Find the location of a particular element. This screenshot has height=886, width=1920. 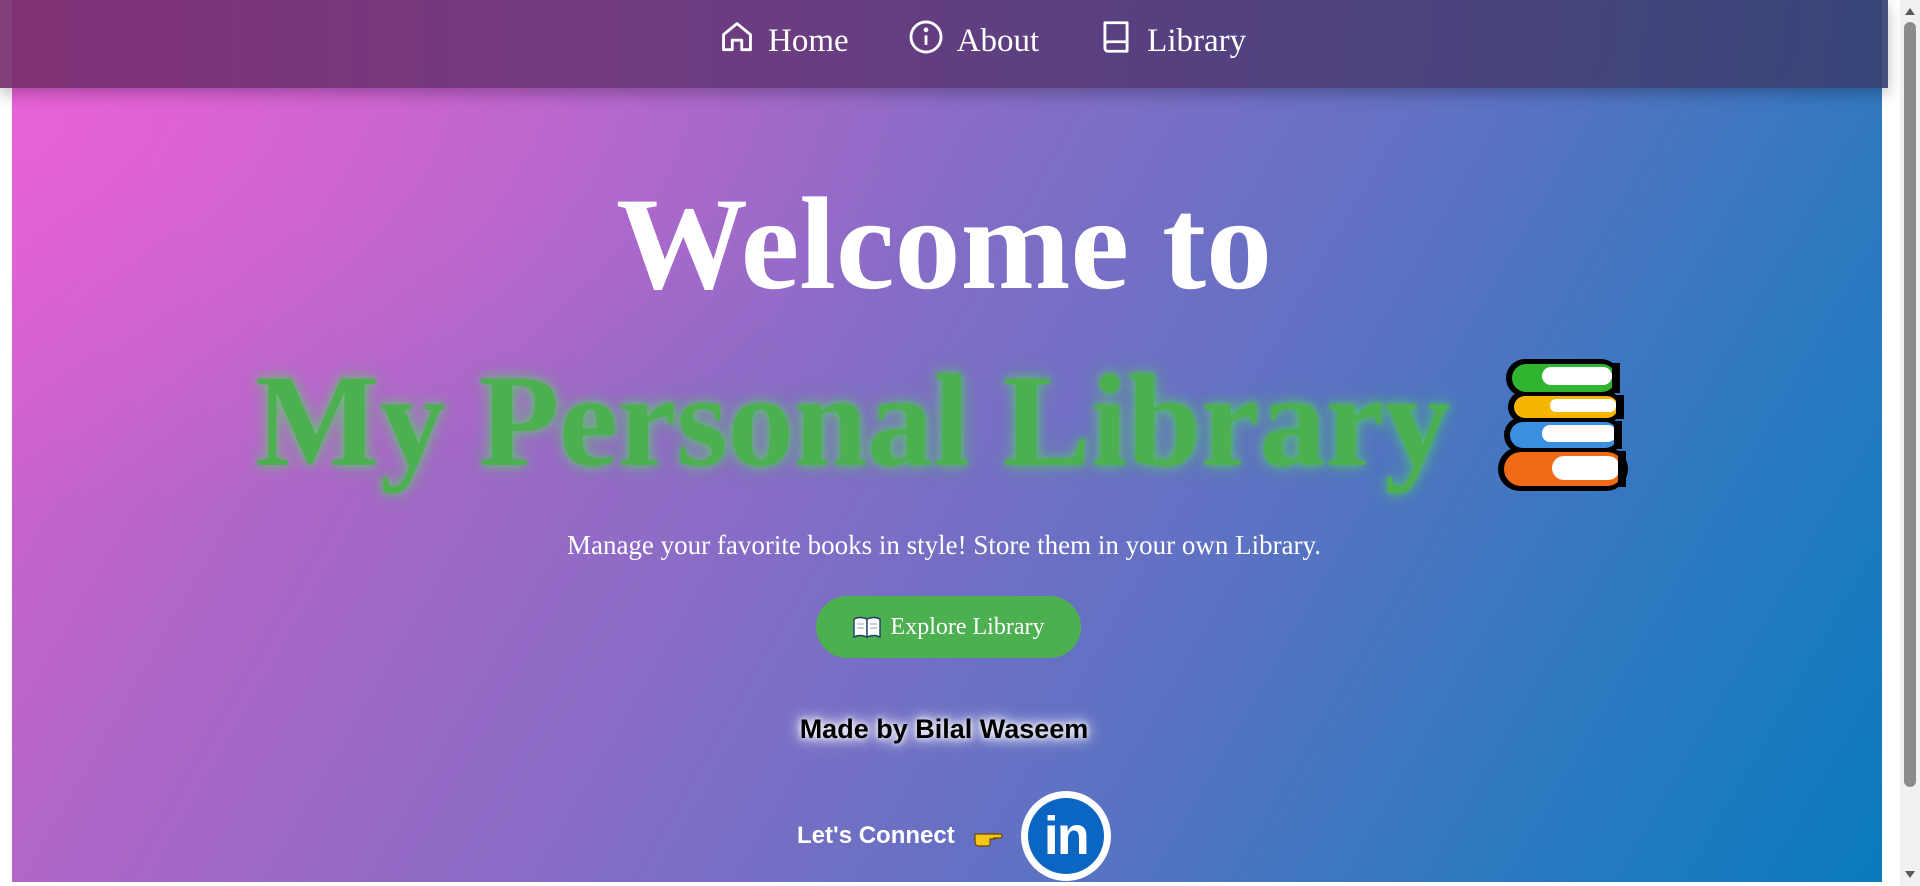

linkedin-icon: in is located at coordinates (1065, 836).